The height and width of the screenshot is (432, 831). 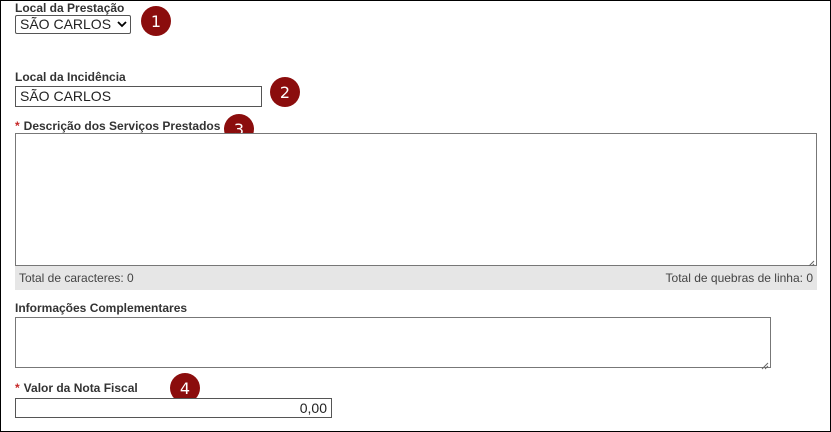 I want to click on info-complementares-label: Informações Complementares, so click(x=101, y=308).